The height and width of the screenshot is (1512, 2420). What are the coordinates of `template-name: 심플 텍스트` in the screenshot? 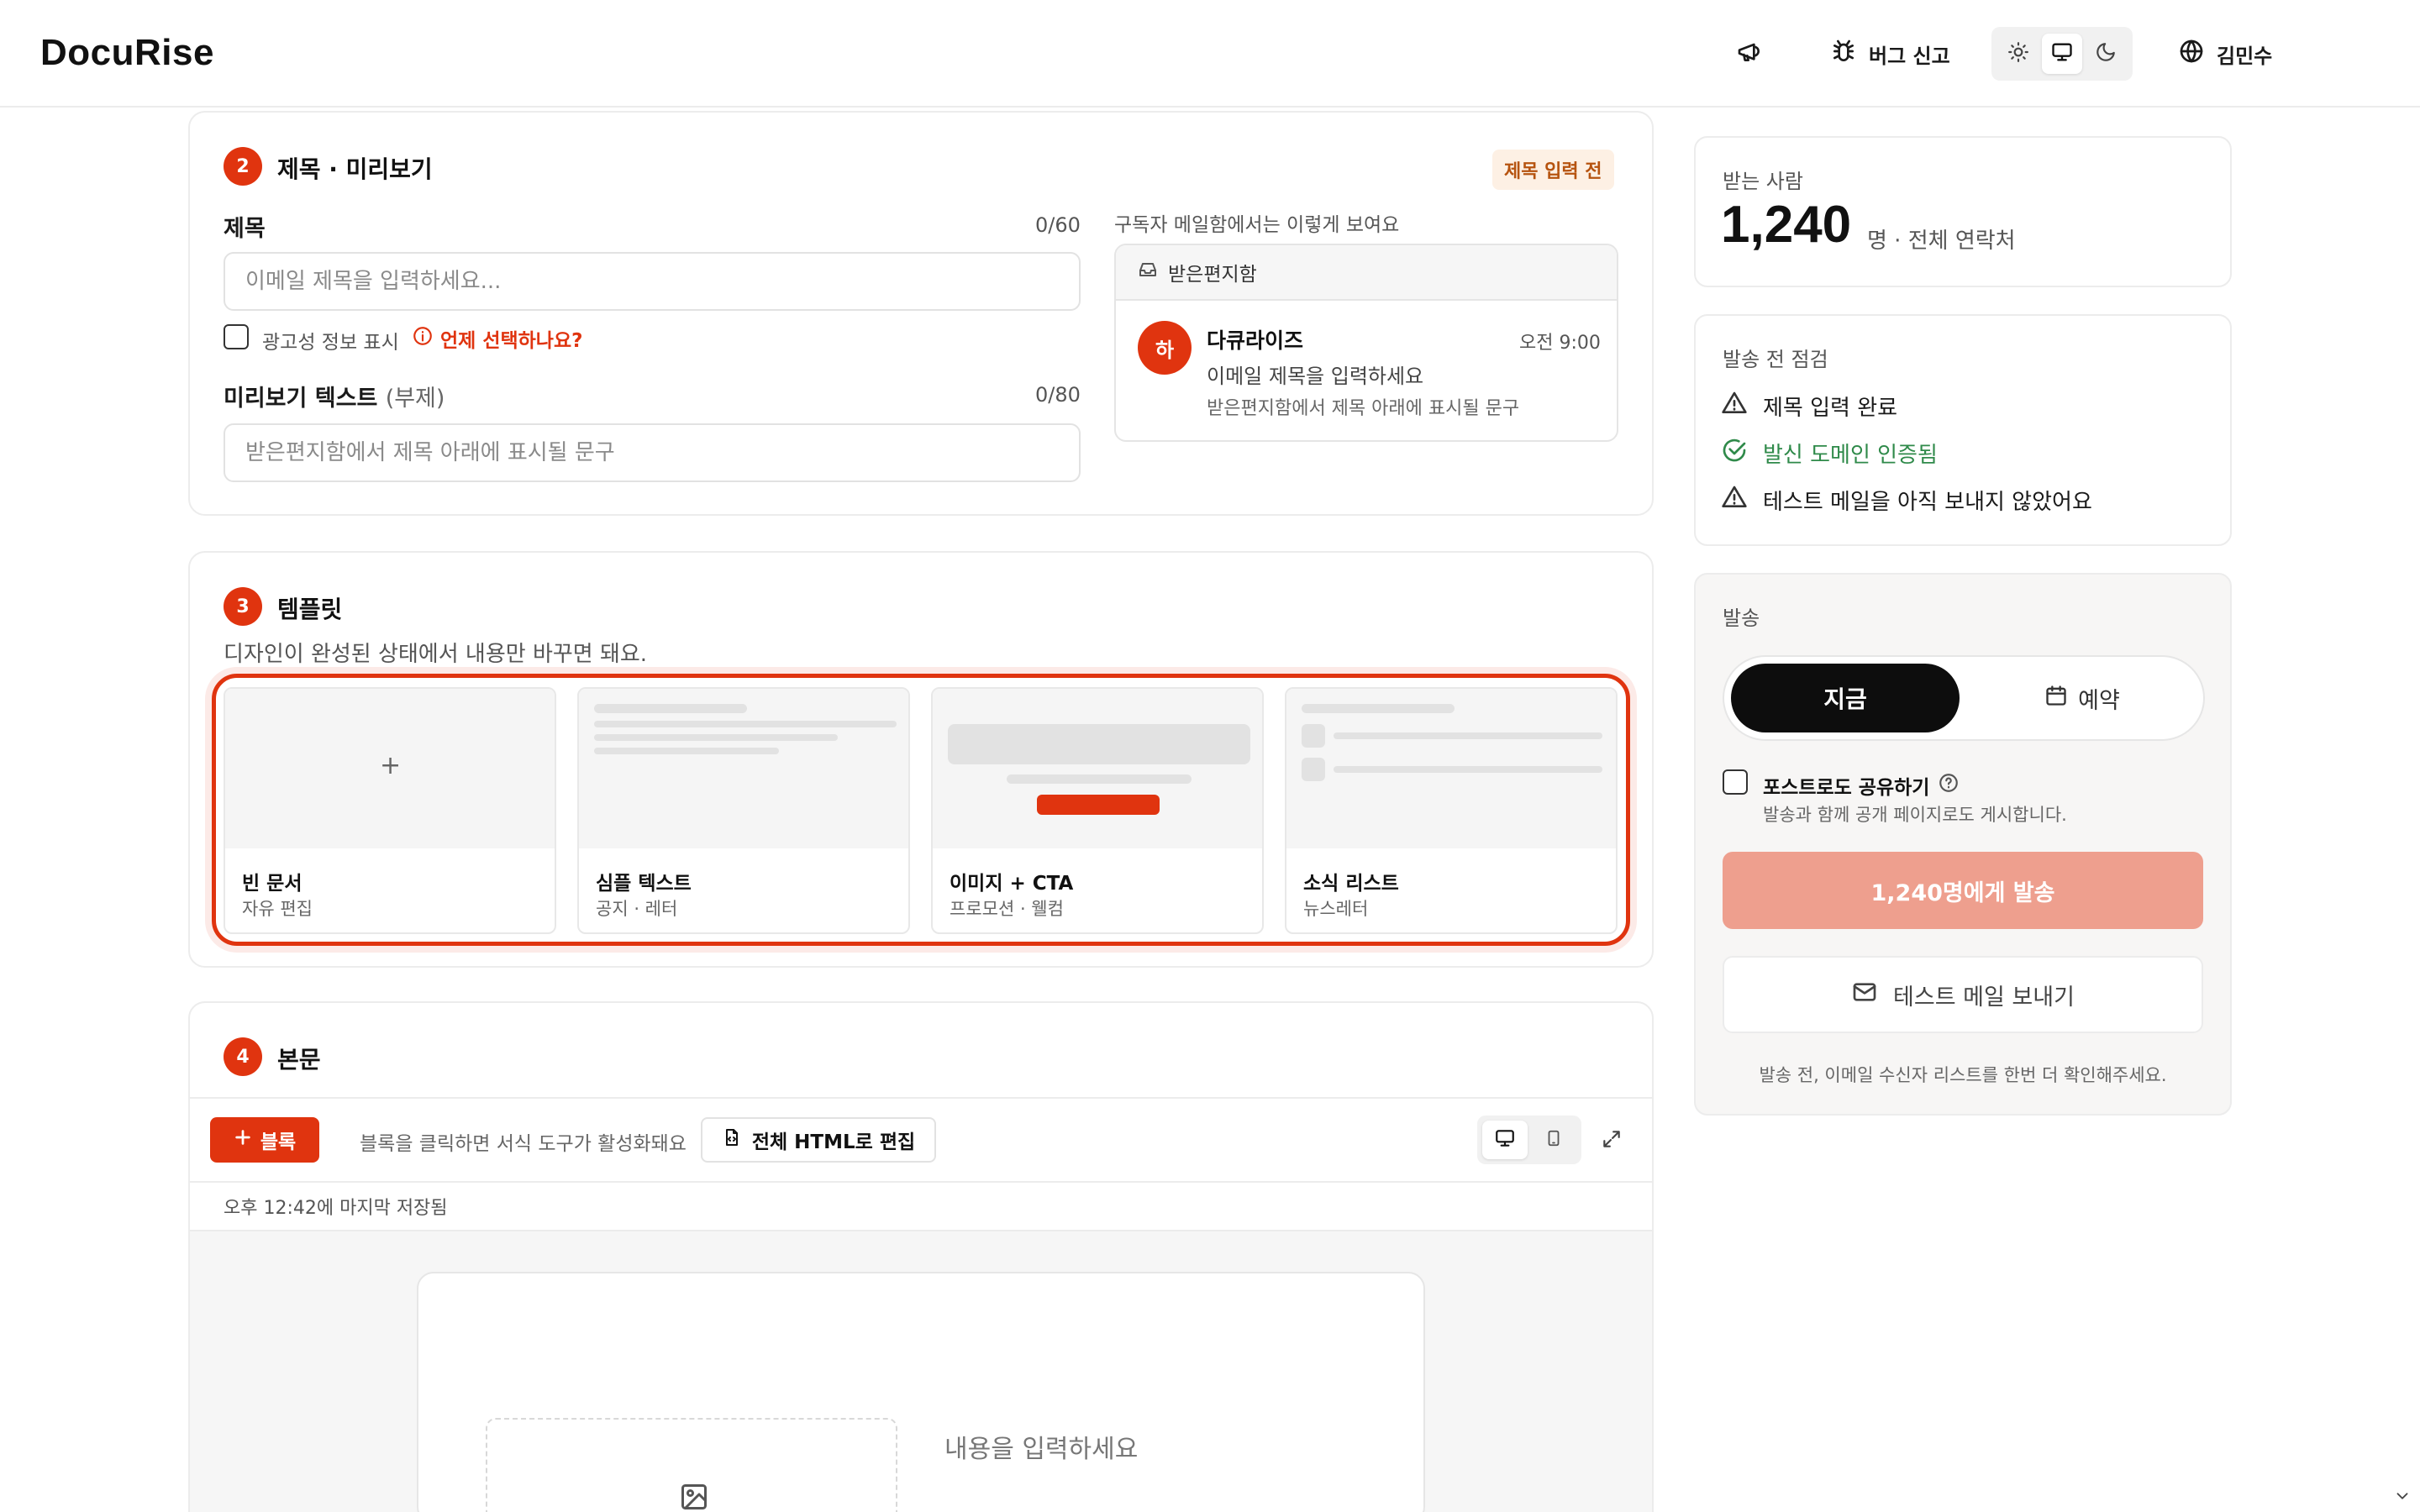 It's located at (644, 884).